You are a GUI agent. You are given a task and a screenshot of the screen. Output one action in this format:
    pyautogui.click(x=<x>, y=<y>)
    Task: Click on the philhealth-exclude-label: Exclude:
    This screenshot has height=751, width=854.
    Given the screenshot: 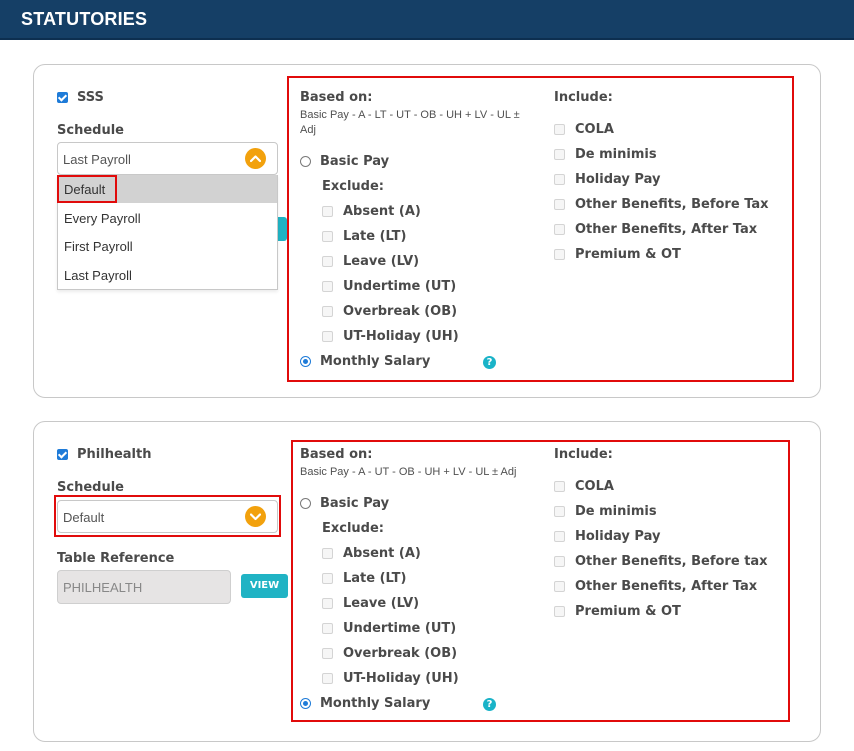 What is the action you would take?
    pyautogui.click(x=353, y=528)
    